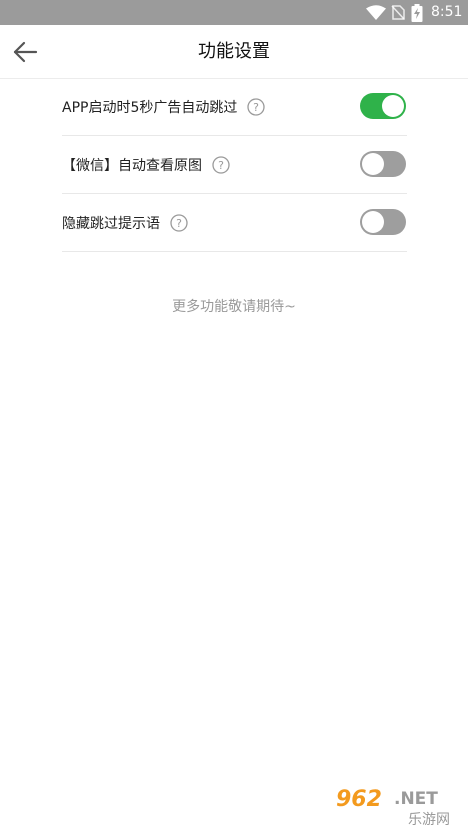  I want to click on setting-row-wechat-original-image: 【微信】自动查看原图 ?, so click(234, 165).